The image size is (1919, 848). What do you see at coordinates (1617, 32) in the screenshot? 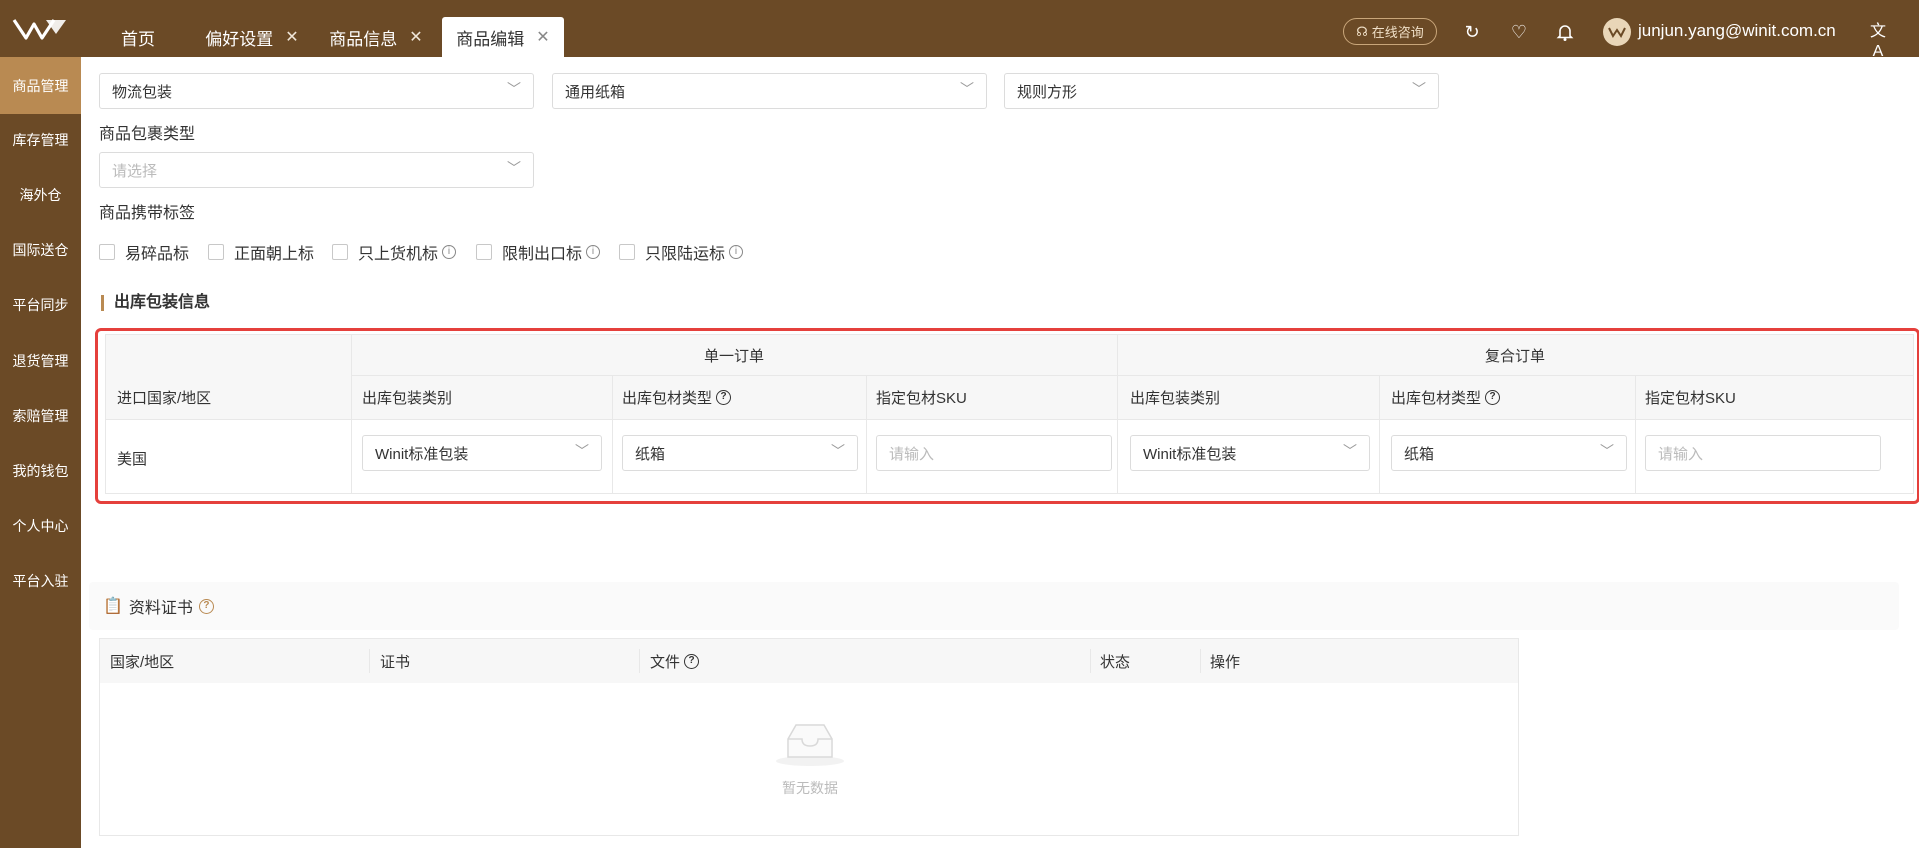
I see `avatar` at bounding box center [1617, 32].